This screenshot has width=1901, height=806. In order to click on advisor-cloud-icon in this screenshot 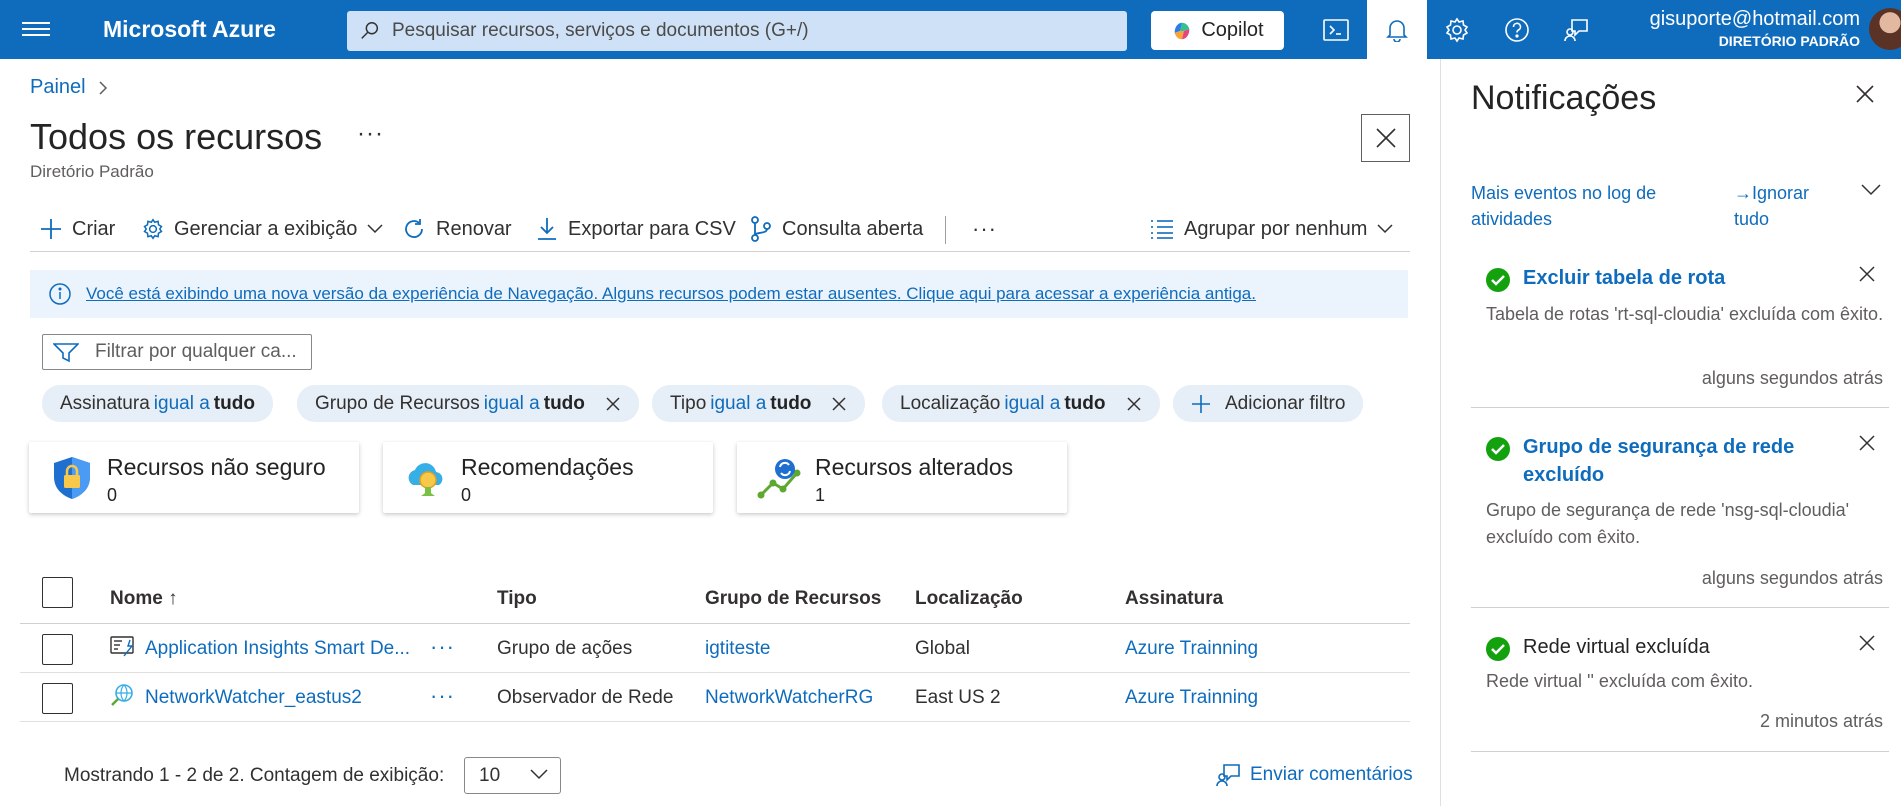, I will do `click(425, 479)`.